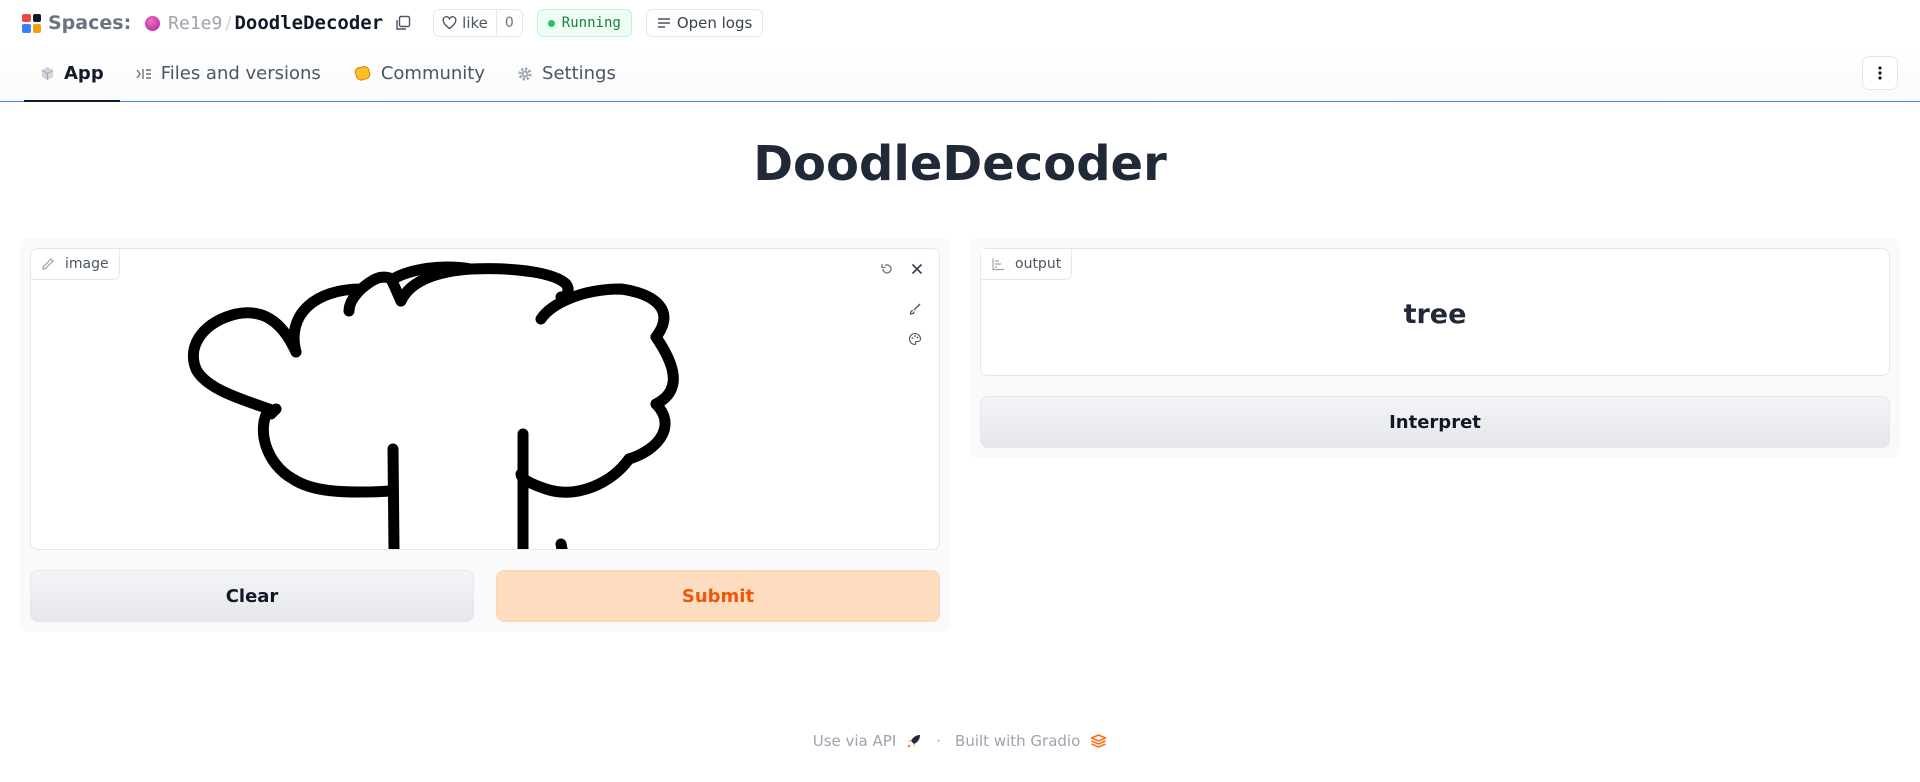 The width and height of the screenshot is (1920, 782). Describe the element at coordinates (433, 73) in the screenshot. I see `tab-community-label: Community` at that location.